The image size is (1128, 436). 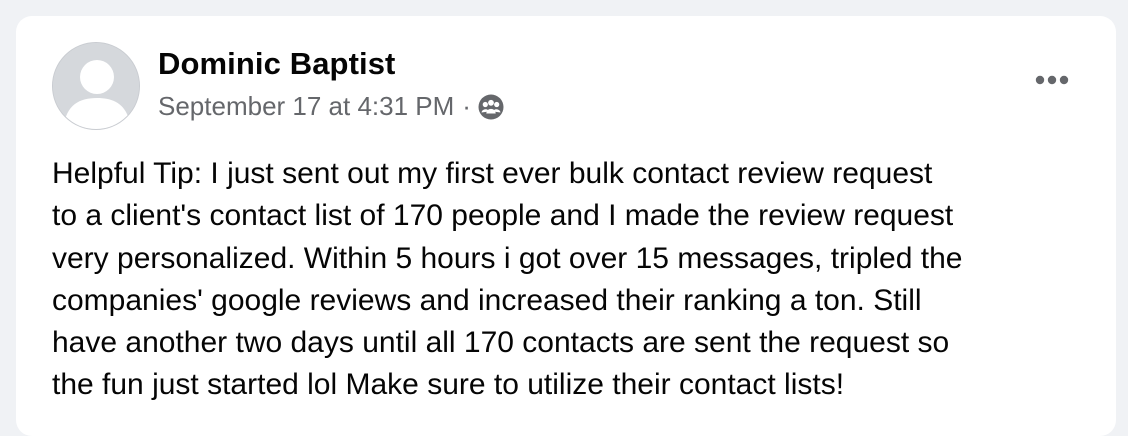 I want to click on more-options-button, so click(x=1052, y=80).